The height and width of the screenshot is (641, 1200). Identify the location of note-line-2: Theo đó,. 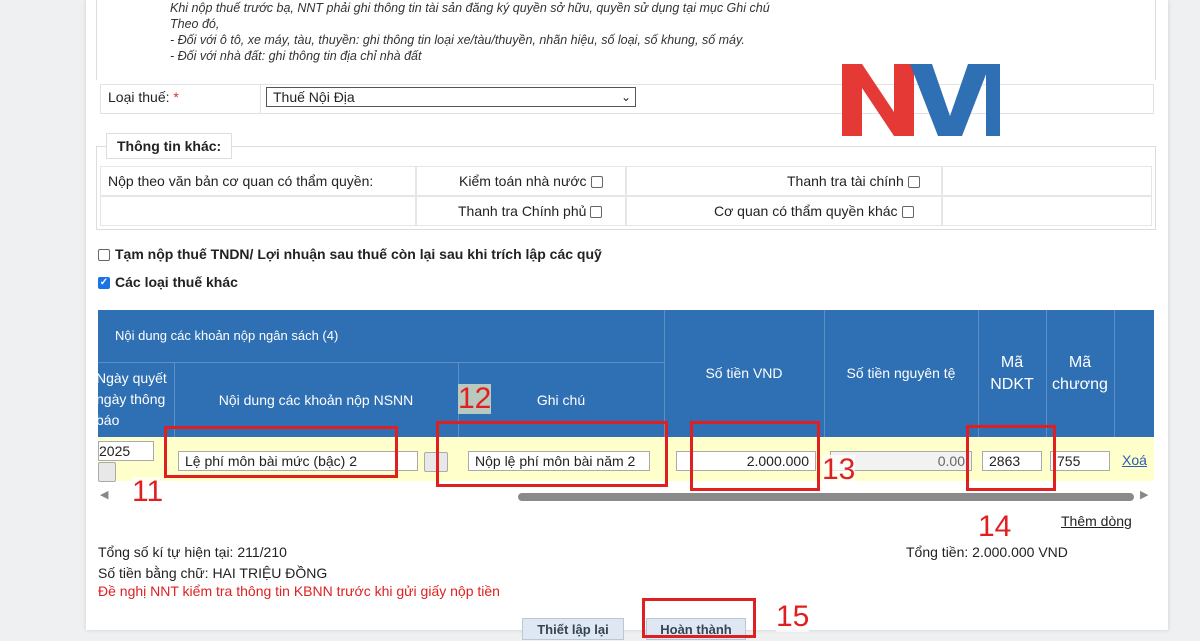
(195, 24).